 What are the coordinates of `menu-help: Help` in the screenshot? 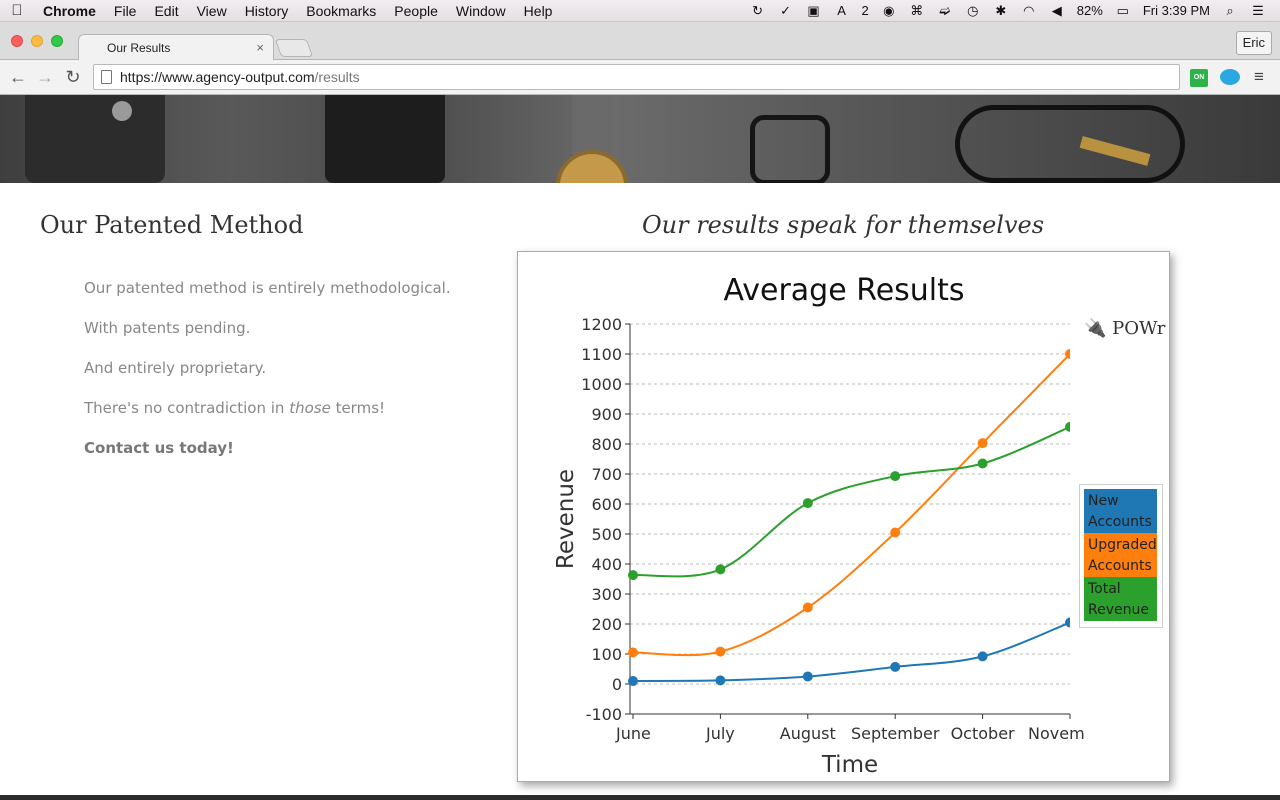 It's located at (538, 11).